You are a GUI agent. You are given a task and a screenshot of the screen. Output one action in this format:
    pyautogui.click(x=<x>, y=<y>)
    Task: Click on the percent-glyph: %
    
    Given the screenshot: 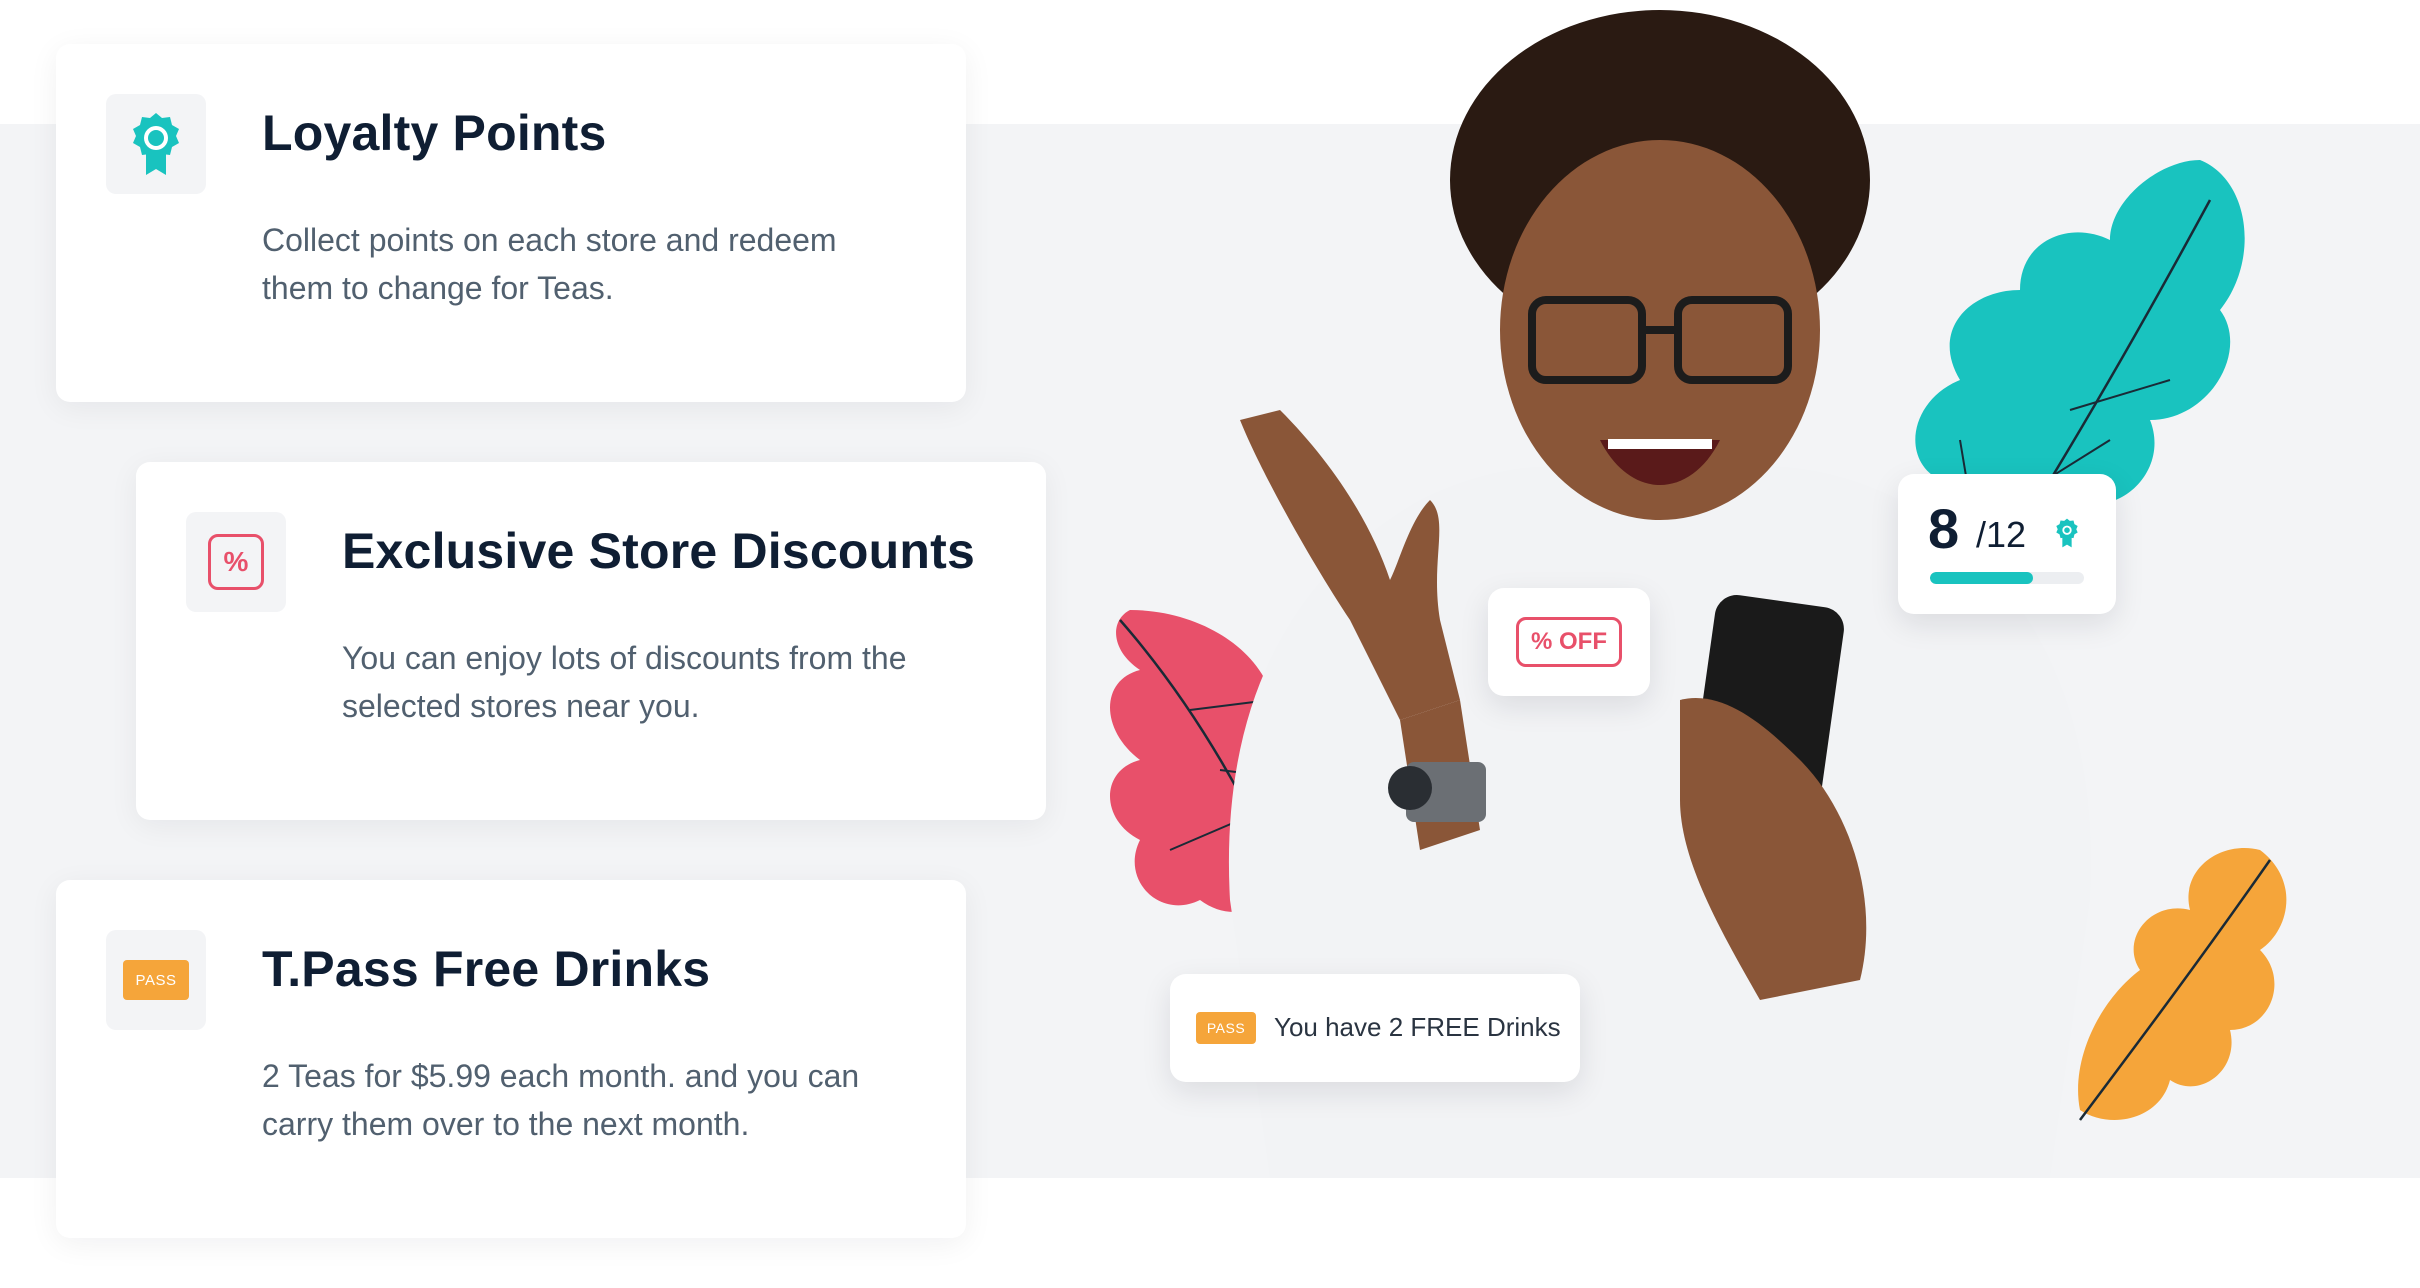 What is the action you would take?
    pyautogui.click(x=236, y=562)
    